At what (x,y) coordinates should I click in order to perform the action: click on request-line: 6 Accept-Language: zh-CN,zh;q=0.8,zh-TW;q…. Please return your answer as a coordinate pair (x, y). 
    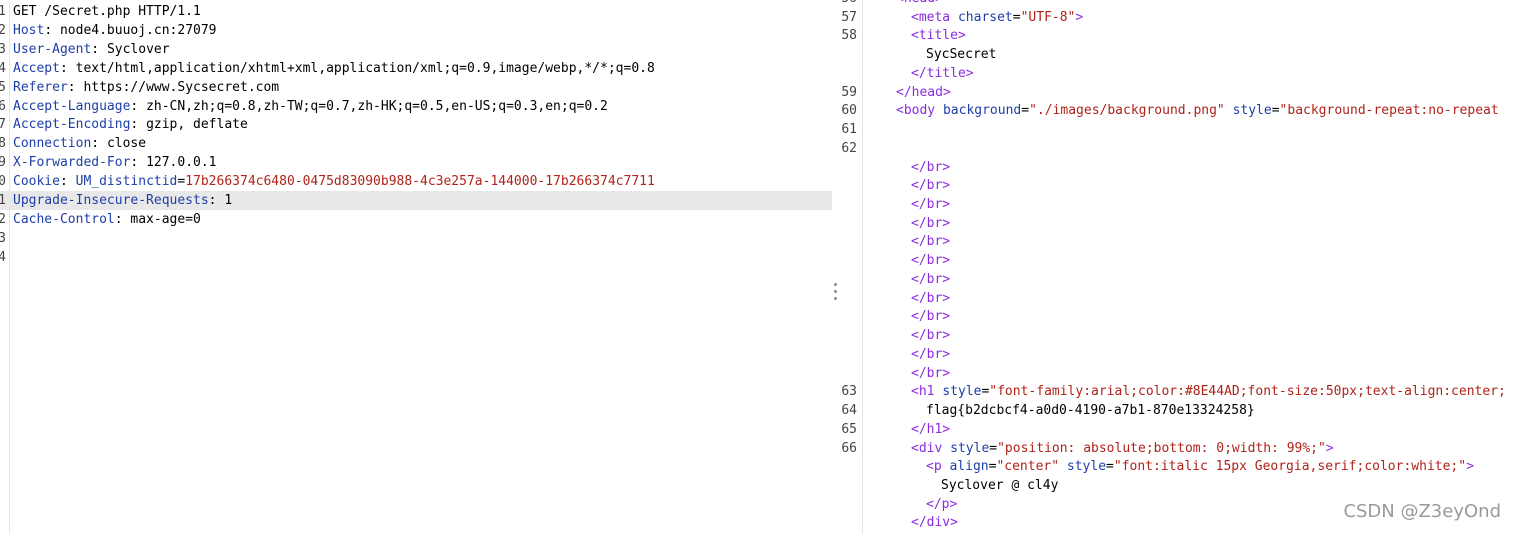
    Looking at the image, I should click on (416, 106).